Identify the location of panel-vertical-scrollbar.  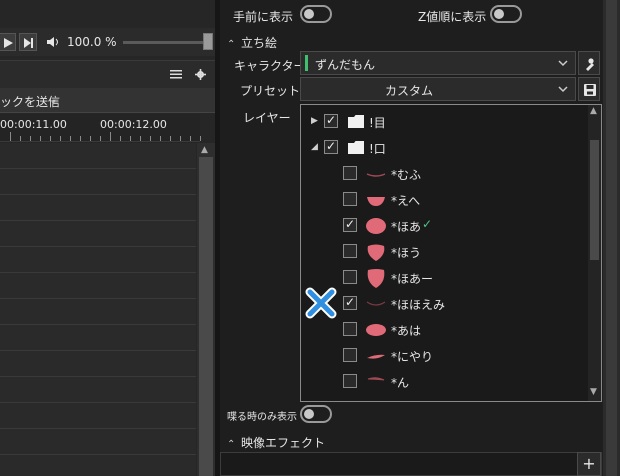
(611, 238).